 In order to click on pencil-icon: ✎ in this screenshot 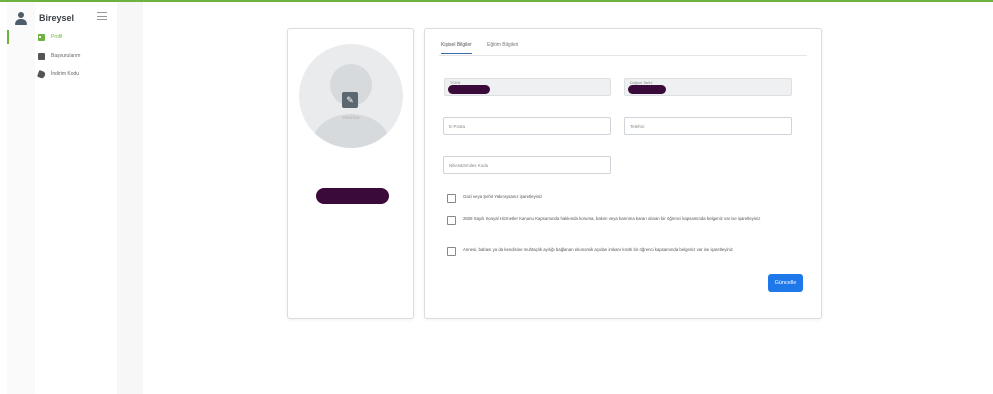, I will do `click(350, 99)`.